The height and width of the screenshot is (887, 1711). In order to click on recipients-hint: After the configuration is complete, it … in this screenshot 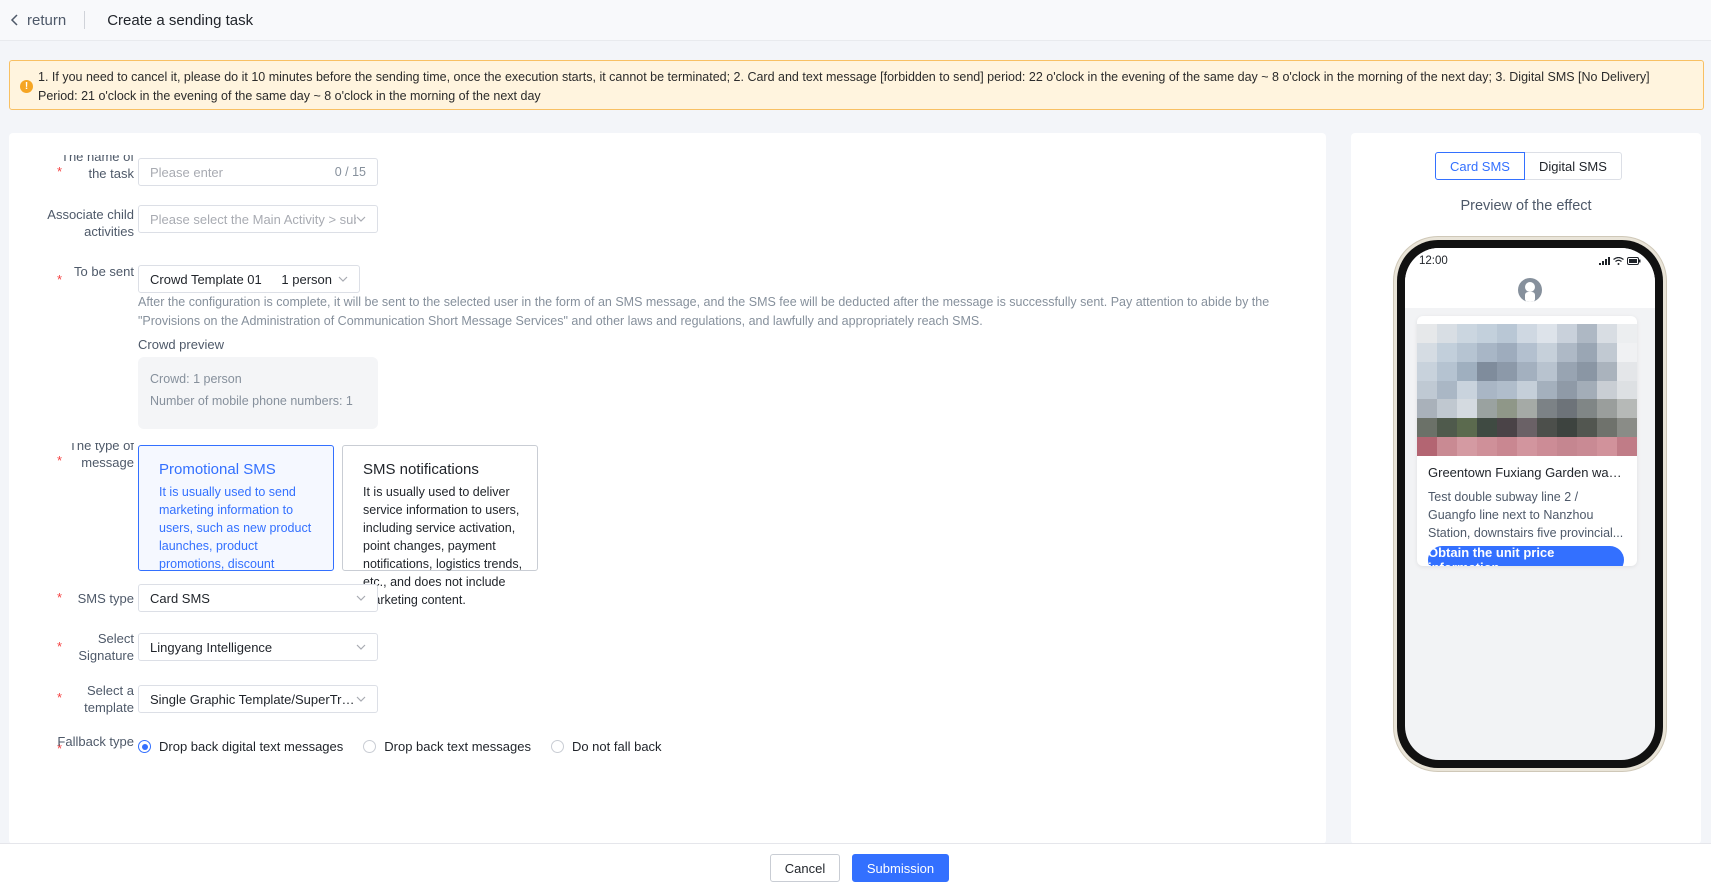, I will do `click(704, 311)`.